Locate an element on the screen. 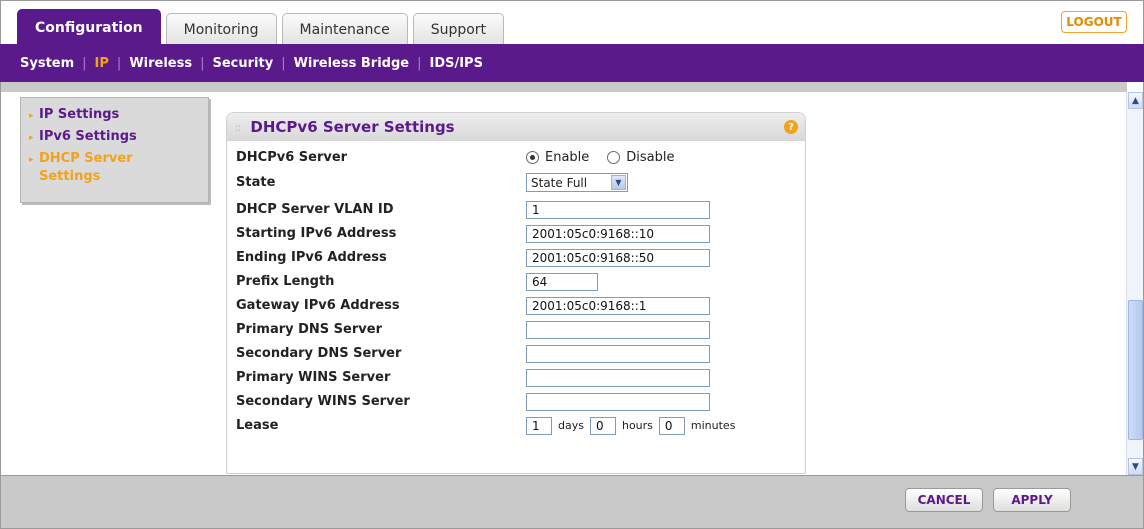 Image resolution: width=1144 pixels, height=529 pixels. cancel-button: CANCEL is located at coordinates (944, 500).